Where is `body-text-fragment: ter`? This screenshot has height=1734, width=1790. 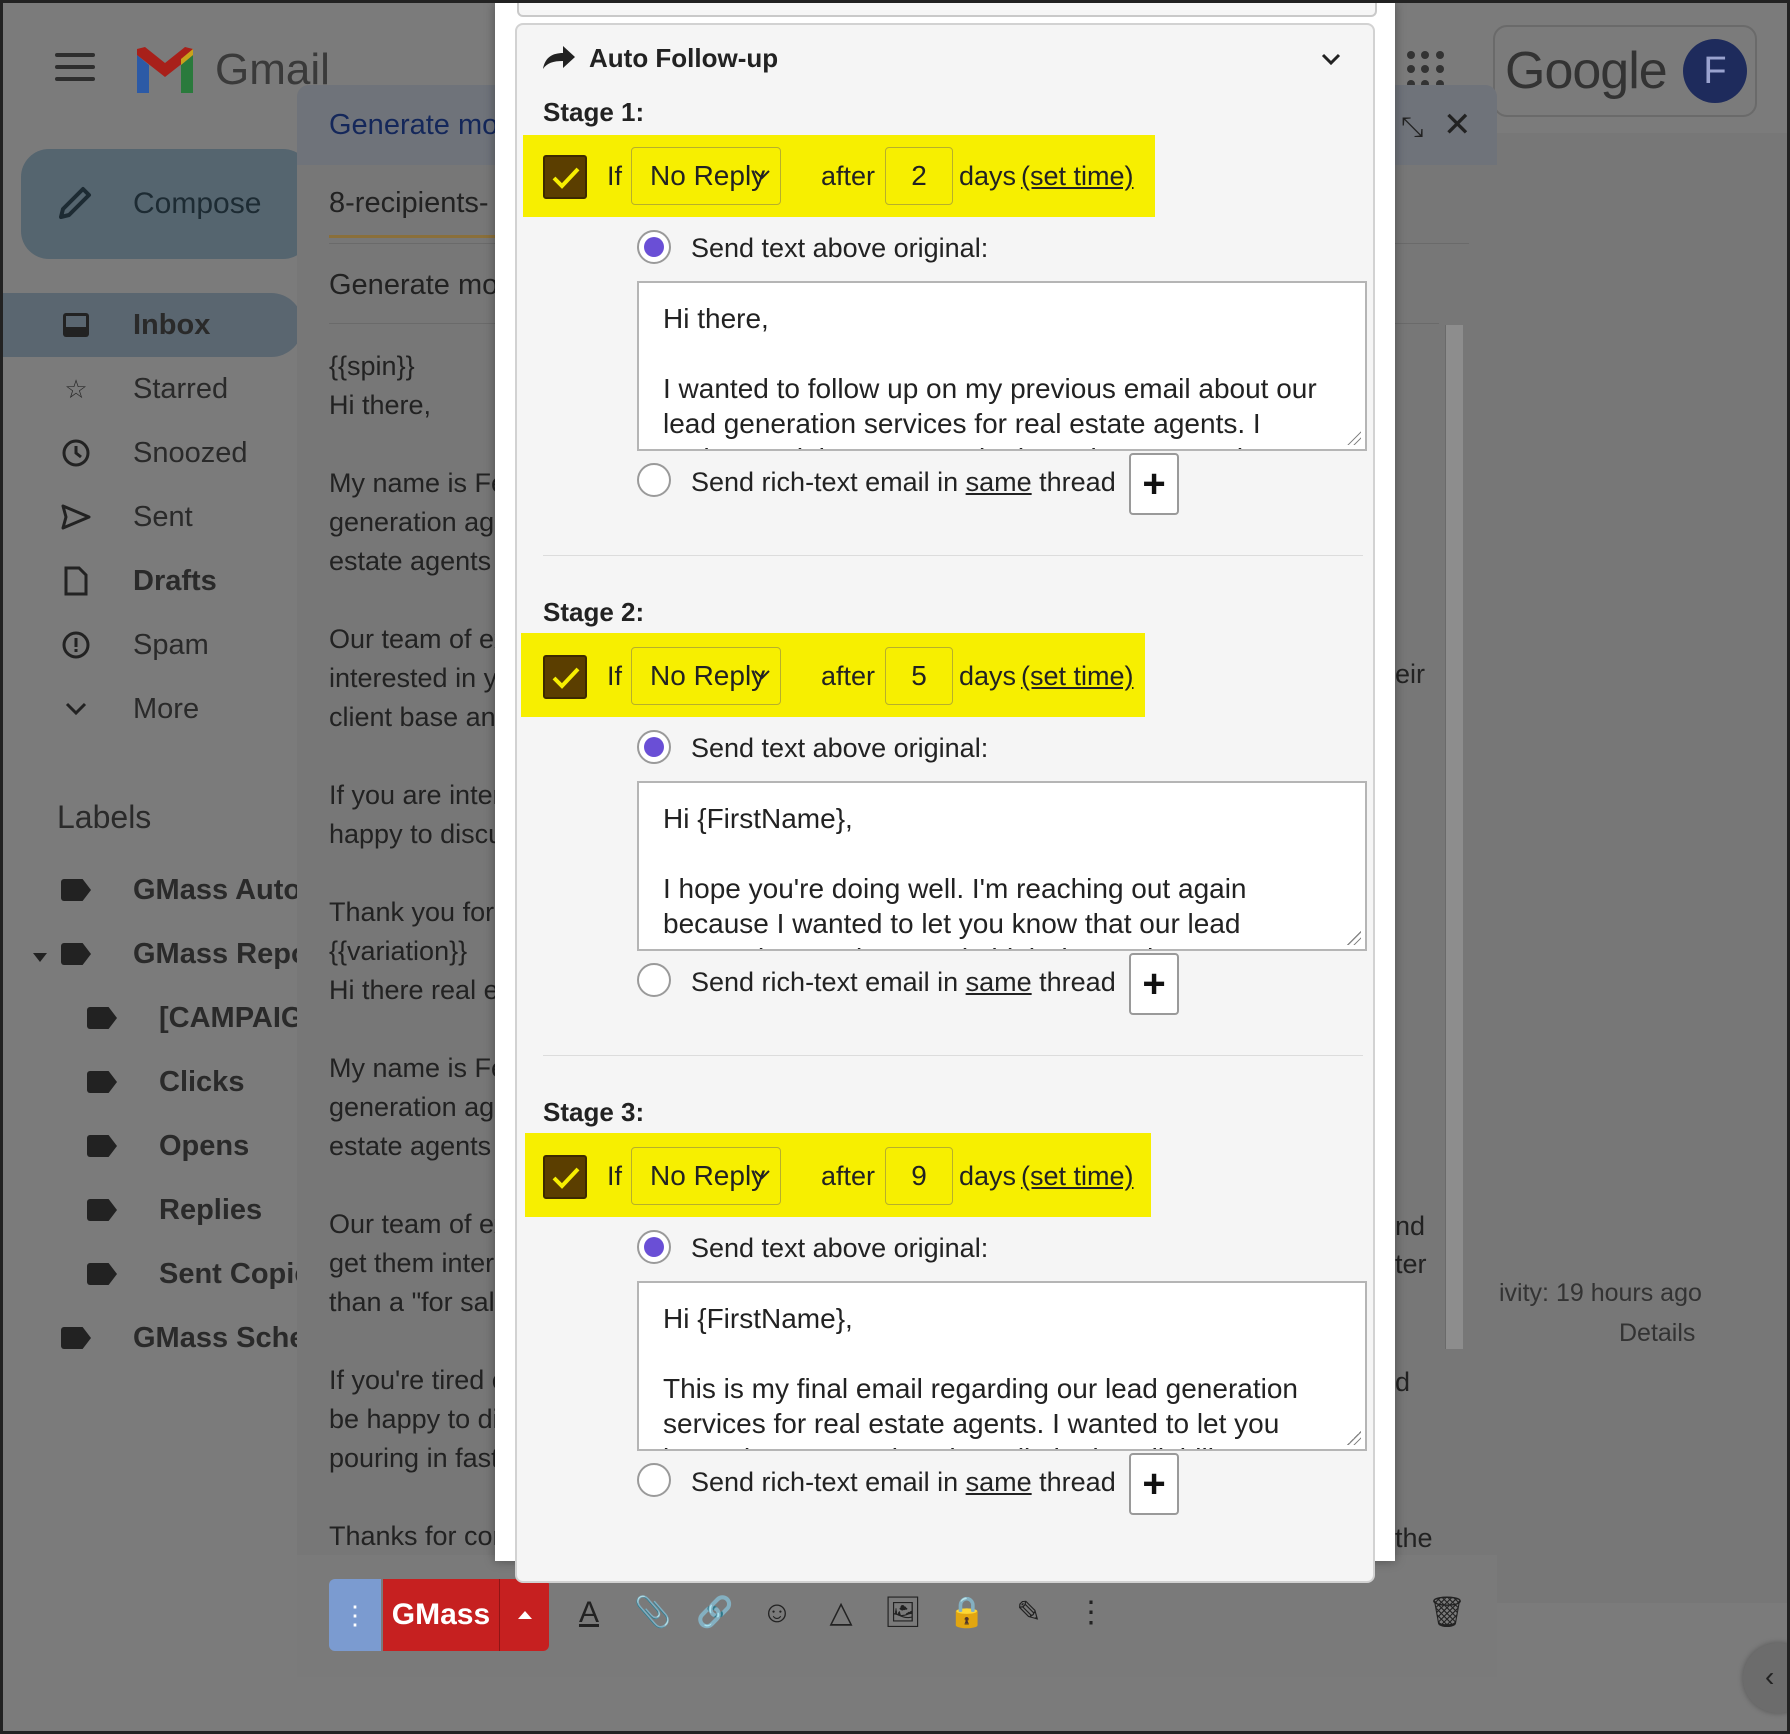 body-text-fragment: ter is located at coordinates (1411, 1264).